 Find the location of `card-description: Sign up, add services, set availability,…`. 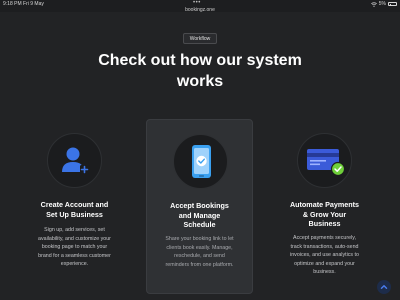

card-description: Sign up, add services, set availability,… is located at coordinates (74, 247).